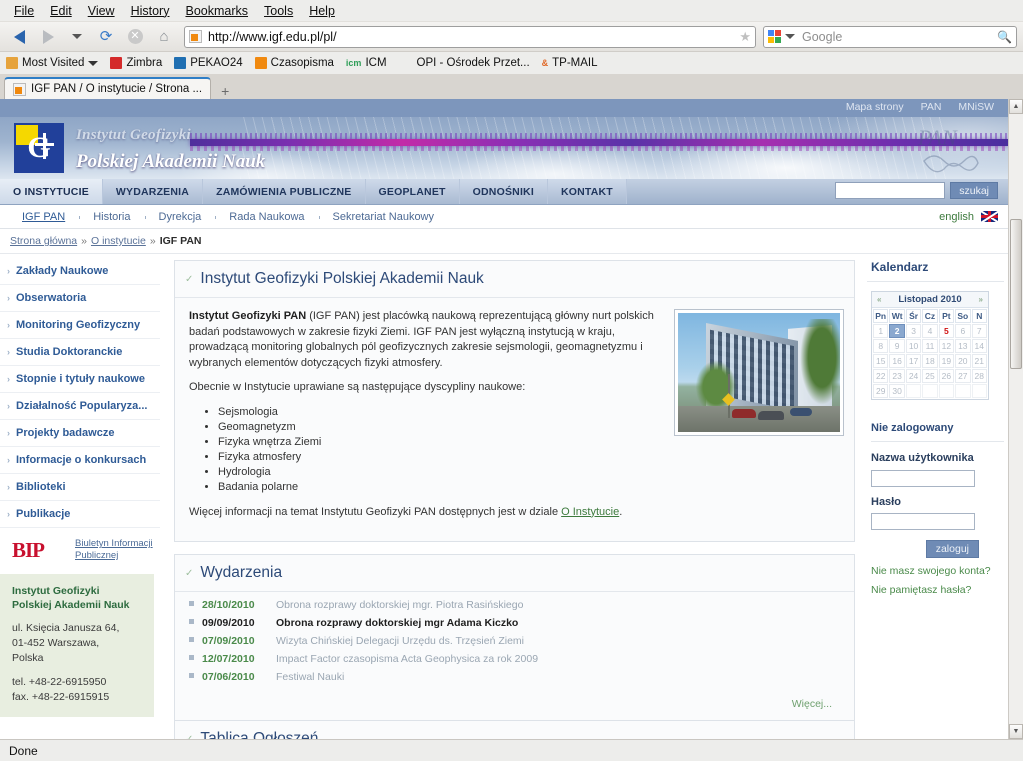 The width and height of the screenshot is (1023, 761). What do you see at coordinates (80, 325) in the screenshot?
I see `sidebar-item-monitoring-geofizyczny: › Monitoring Geofizyczny` at bounding box center [80, 325].